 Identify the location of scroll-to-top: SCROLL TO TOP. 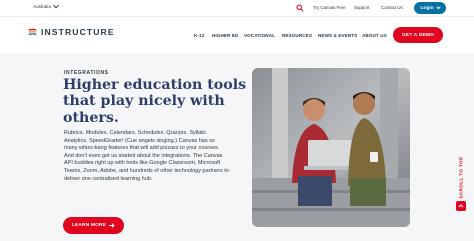
(461, 184).